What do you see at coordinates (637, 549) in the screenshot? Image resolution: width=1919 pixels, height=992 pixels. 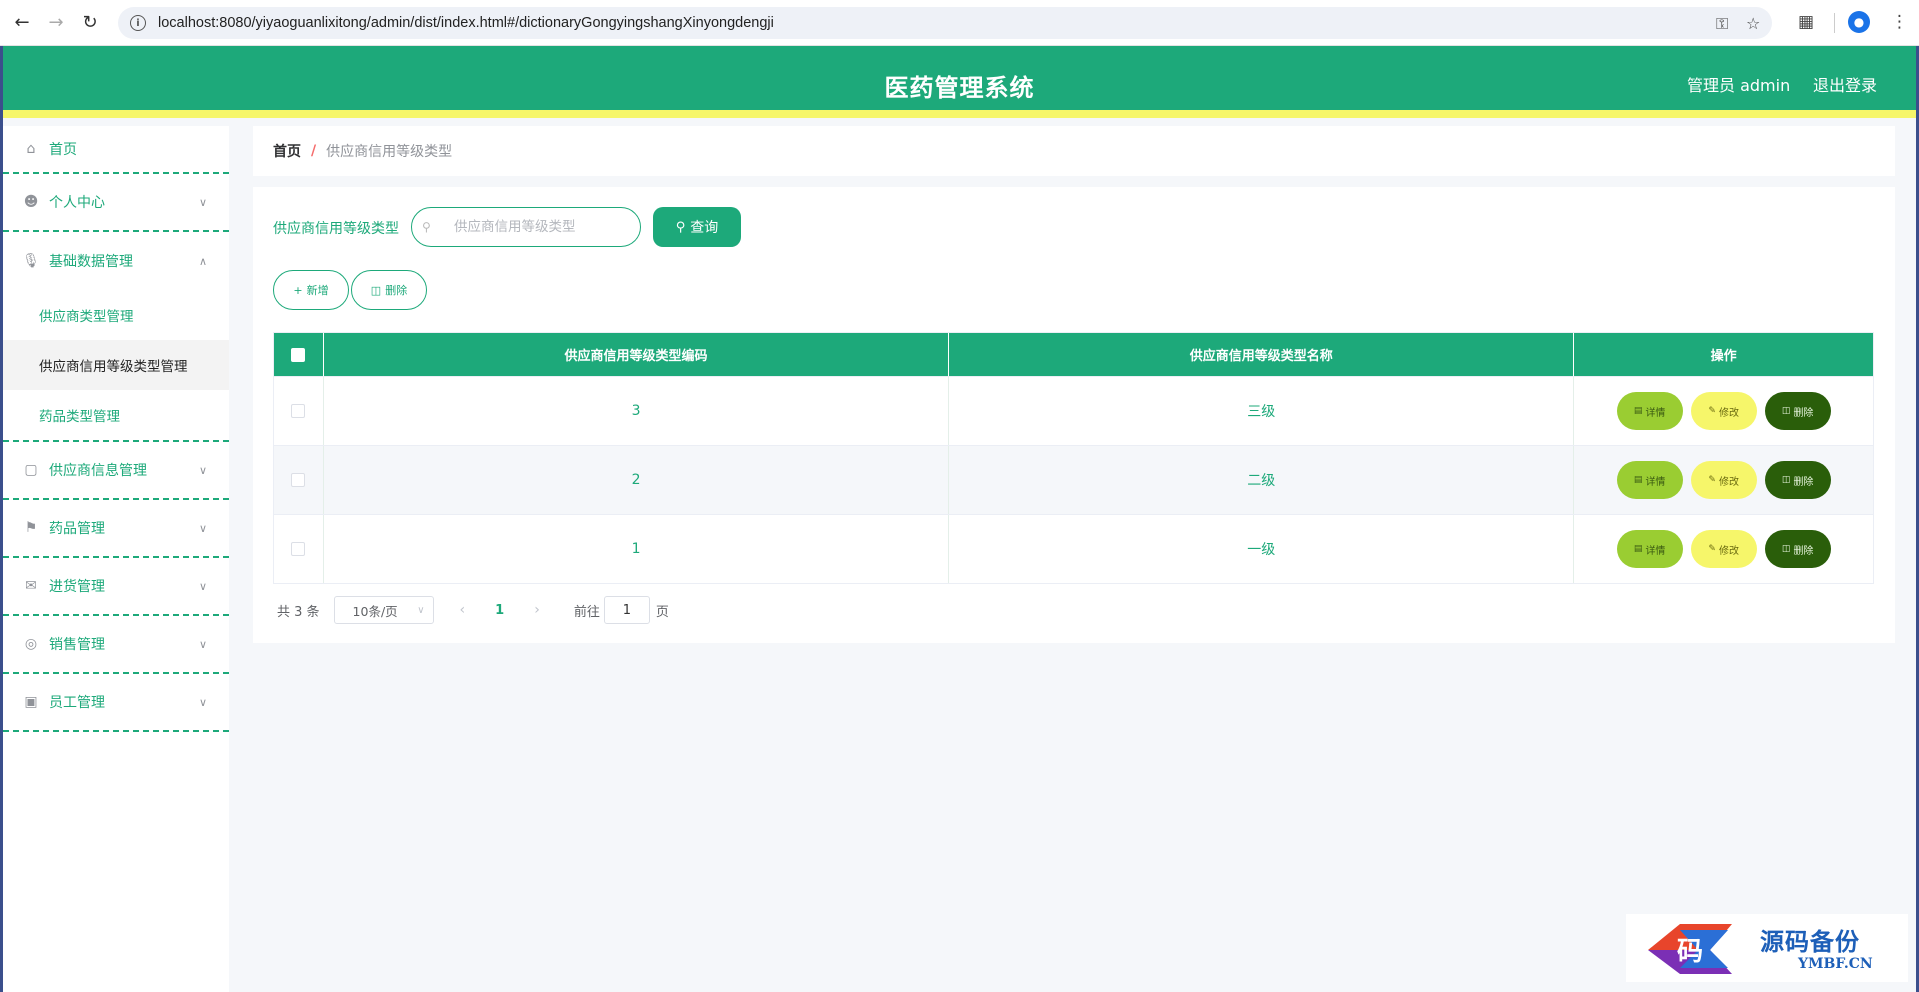 I see `cell-code: 1` at bounding box center [637, 549].